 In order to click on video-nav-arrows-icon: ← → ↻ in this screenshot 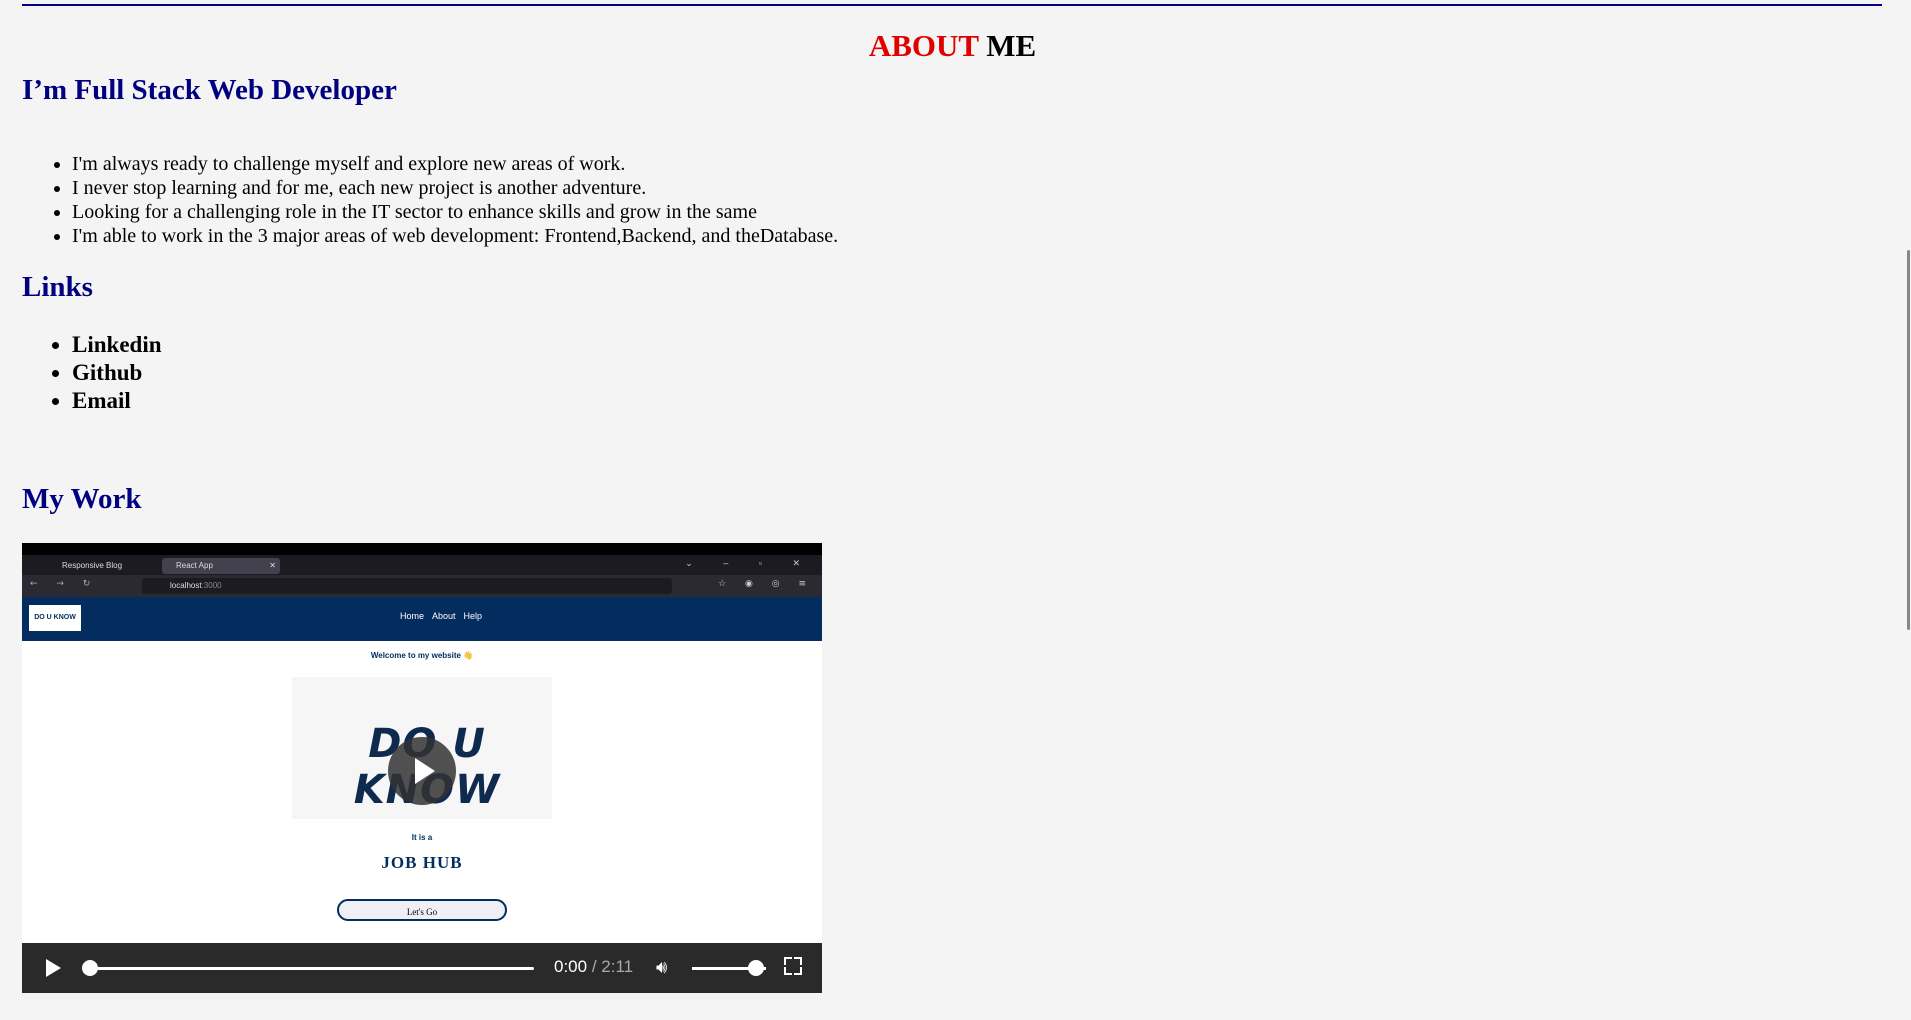, I will do `click(64, 584)`.